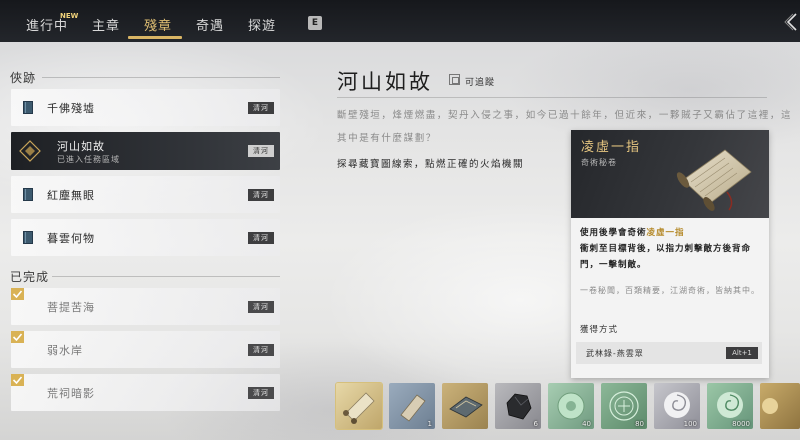  I want to click on quest-name: 菩提苦海, so click(71, 307).